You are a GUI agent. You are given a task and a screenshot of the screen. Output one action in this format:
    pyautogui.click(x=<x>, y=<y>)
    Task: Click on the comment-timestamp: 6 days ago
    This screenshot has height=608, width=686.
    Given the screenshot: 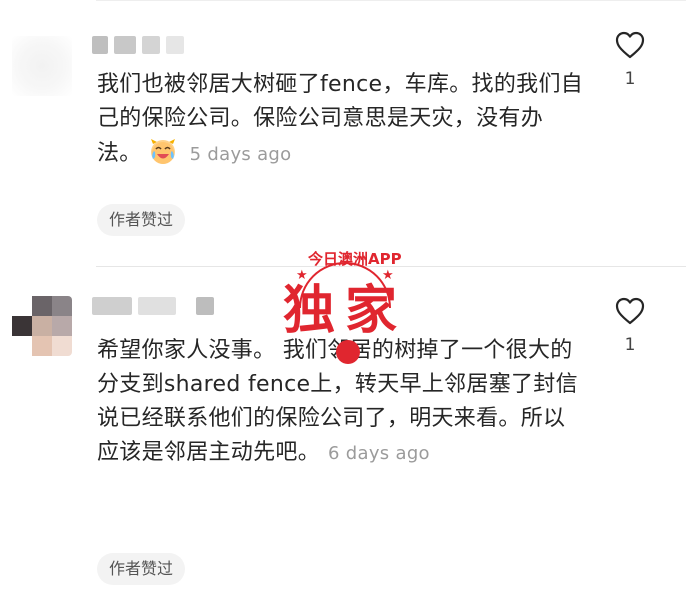 What is the action you would take?
    pyautogui.click(x=379, y=453)
    